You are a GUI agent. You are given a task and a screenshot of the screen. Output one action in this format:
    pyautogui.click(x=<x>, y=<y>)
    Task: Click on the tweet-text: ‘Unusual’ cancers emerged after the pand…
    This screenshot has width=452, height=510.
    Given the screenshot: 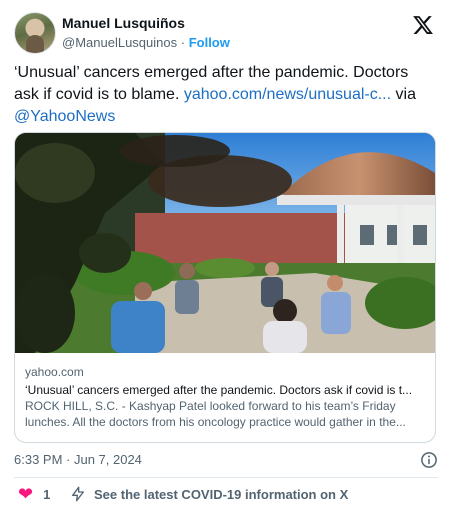 What is the action you would take?
    pyautogui.click(x=224, y=95)
    